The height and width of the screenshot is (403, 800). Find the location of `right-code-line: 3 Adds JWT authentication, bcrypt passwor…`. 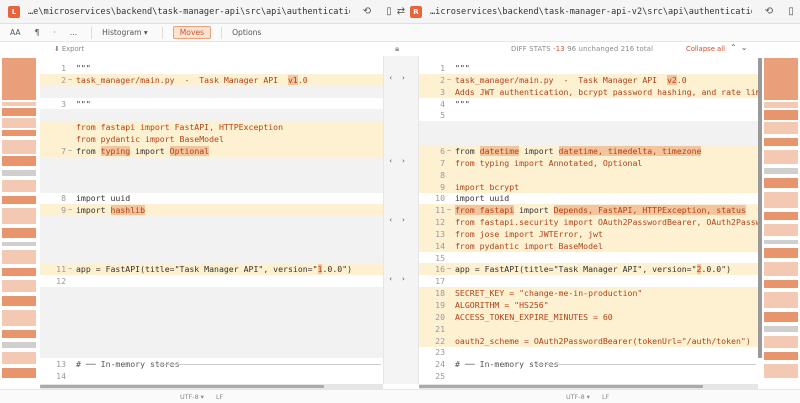

right-code-line: 3 Adds JWT authentication, bcrypt passwor… is located at coordinates (588, 91).